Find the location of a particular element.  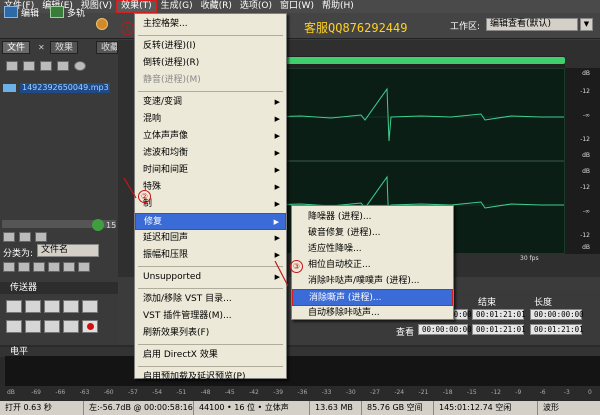

level-tick-label: -27 is located at coordinates (375, 392).